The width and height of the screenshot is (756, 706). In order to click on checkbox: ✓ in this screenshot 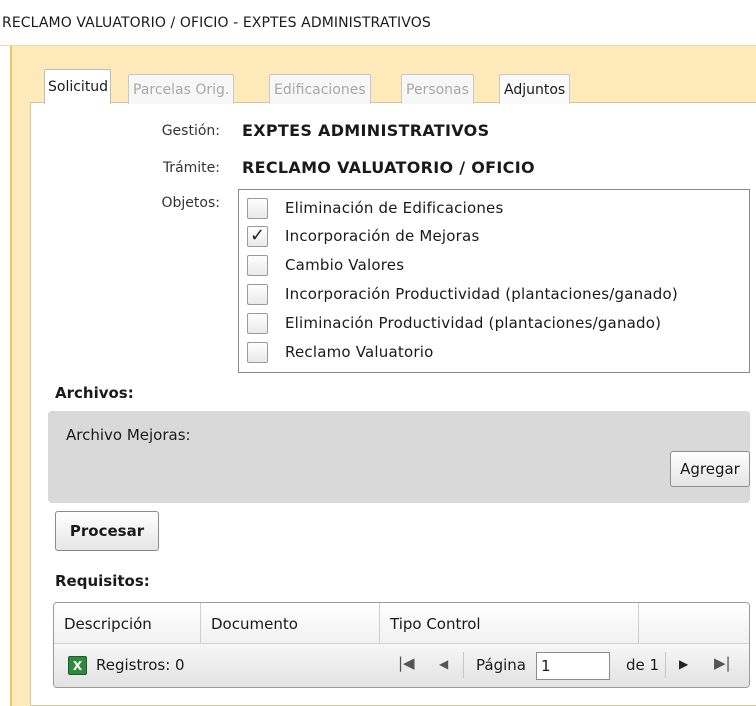, I will do `click(257, 236)`.